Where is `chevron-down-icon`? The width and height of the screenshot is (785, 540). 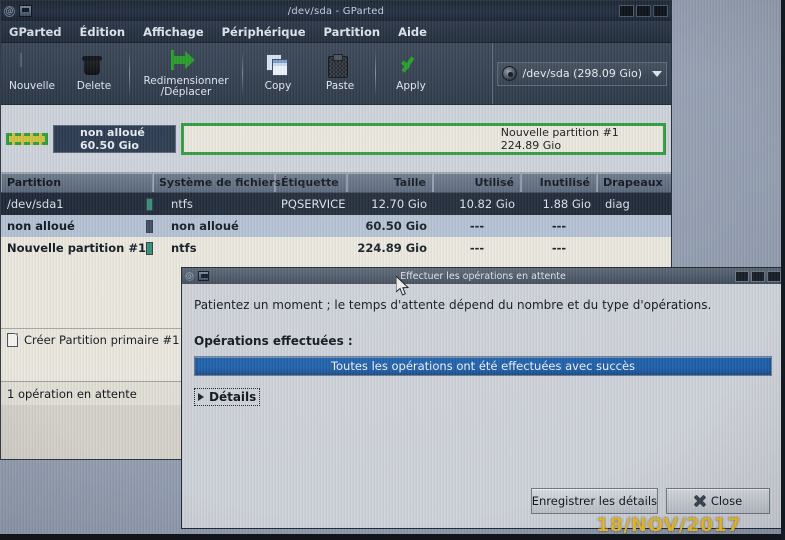 chevron-down-icon is located at coordinates (657, 73).